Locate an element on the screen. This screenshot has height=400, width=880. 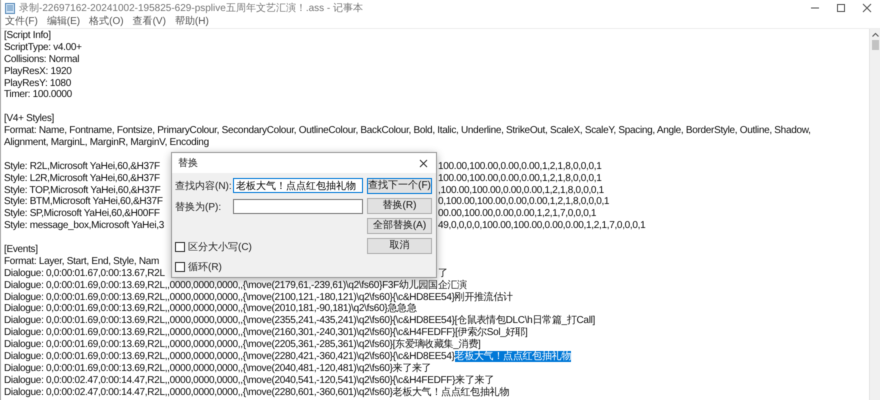
text-line: Style: message_box,Microsoft YaHei,3 is located at coordinates (84, 226).